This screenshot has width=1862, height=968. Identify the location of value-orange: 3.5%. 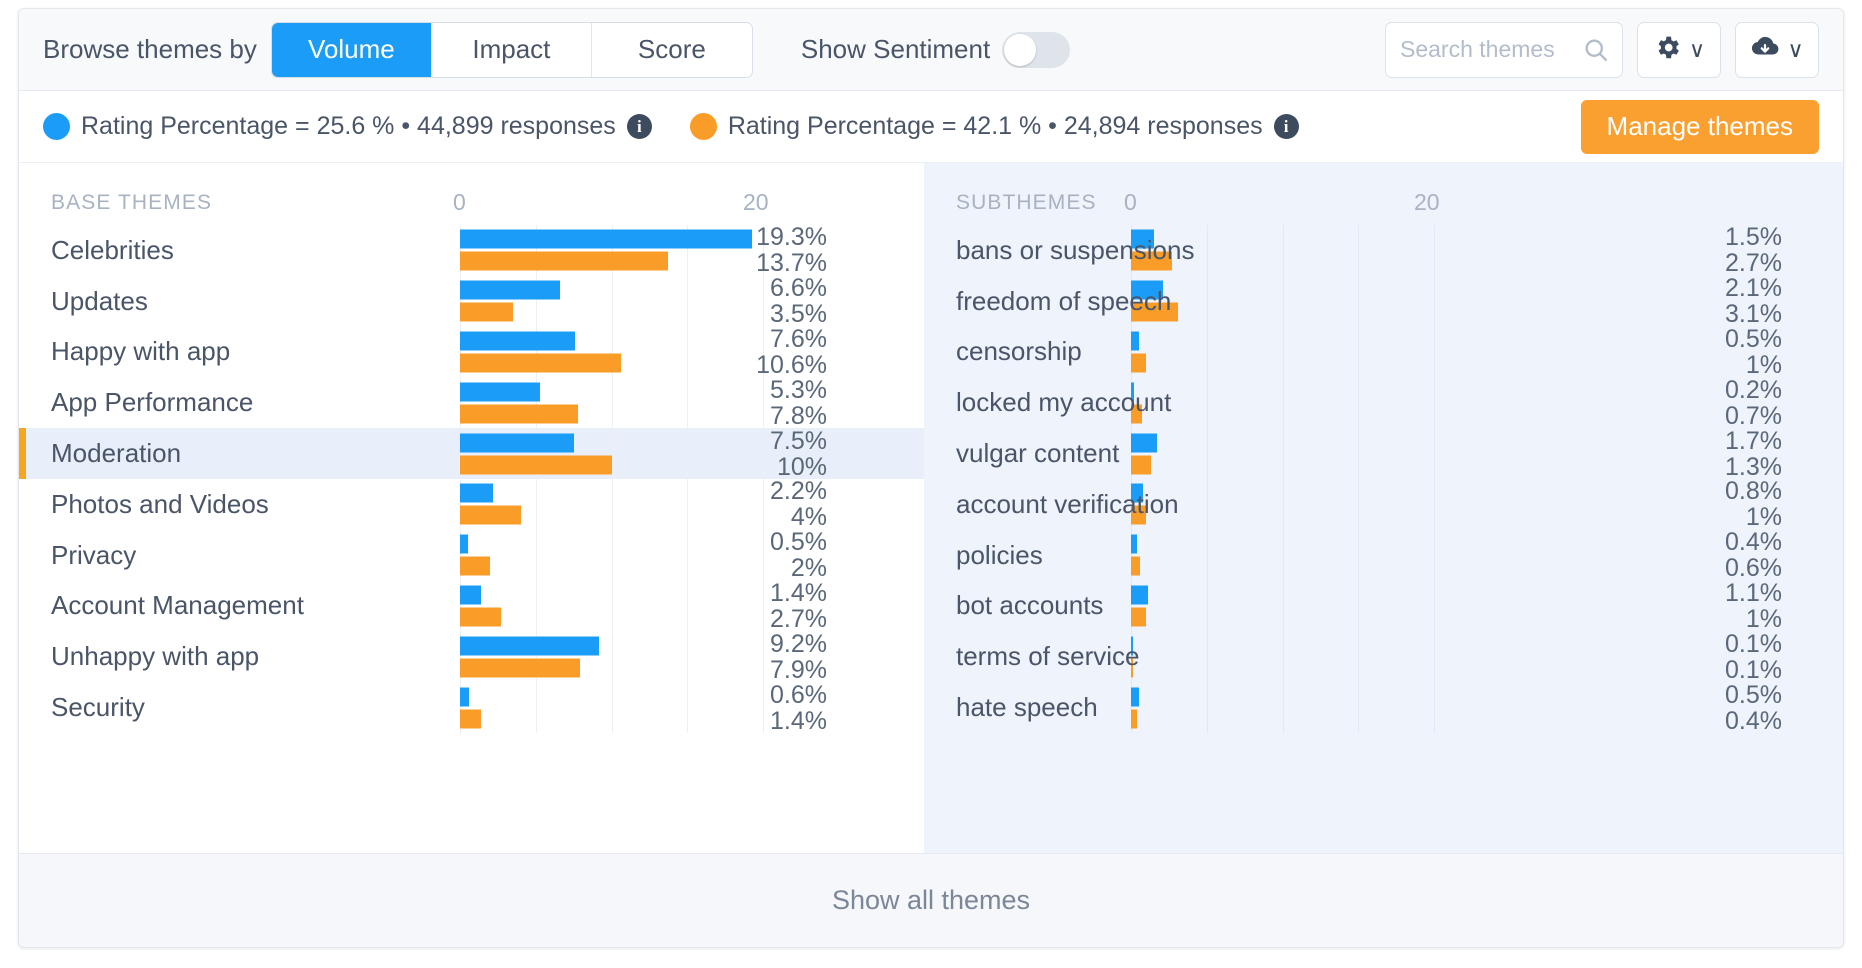
(798, 314).